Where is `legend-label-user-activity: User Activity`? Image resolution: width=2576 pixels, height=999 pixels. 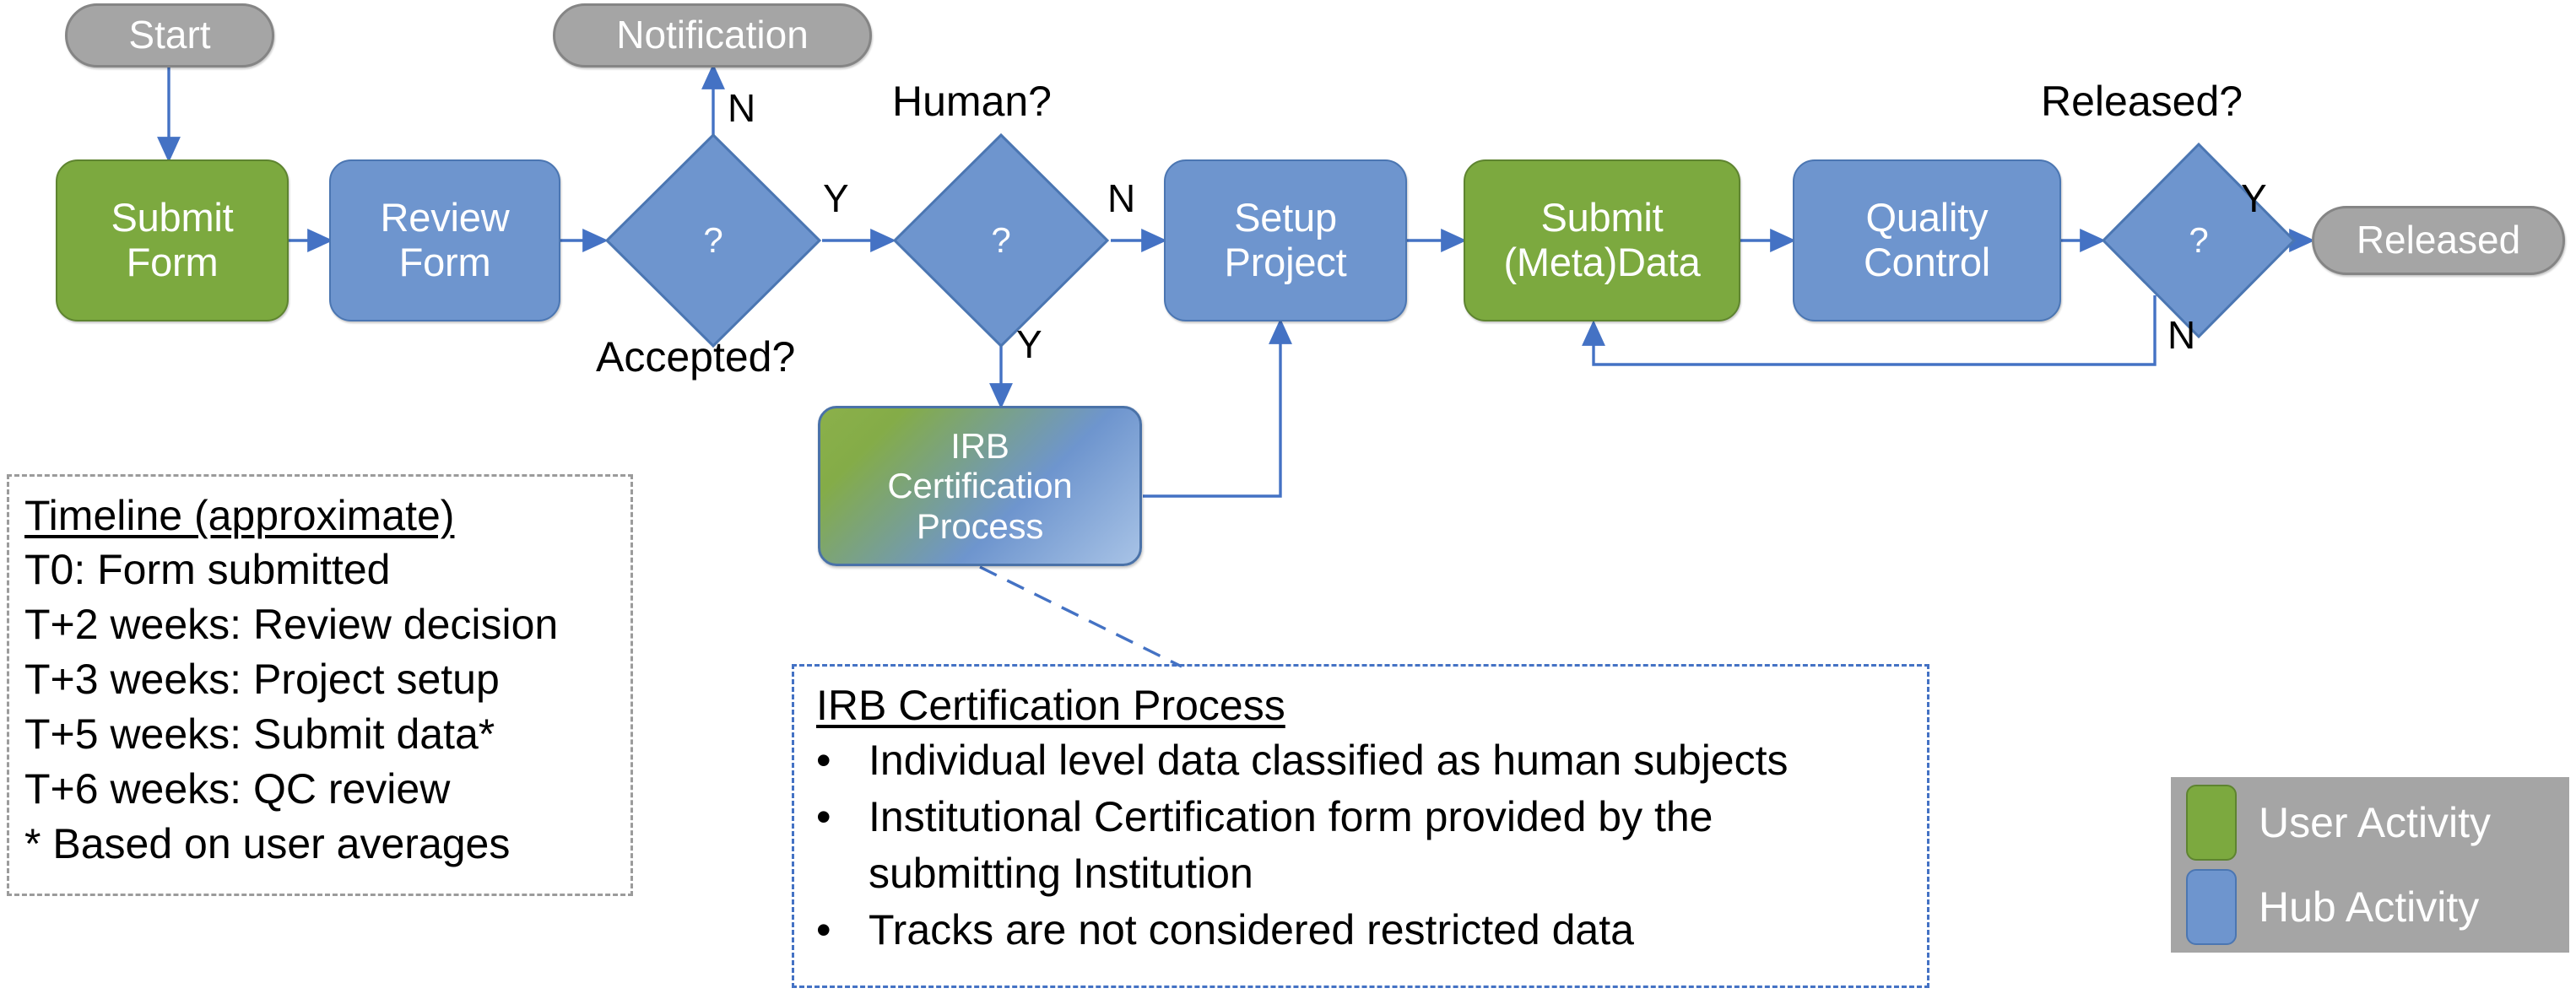
legend-label-user-activity: User Activity is located at coordinates (2375, 822).